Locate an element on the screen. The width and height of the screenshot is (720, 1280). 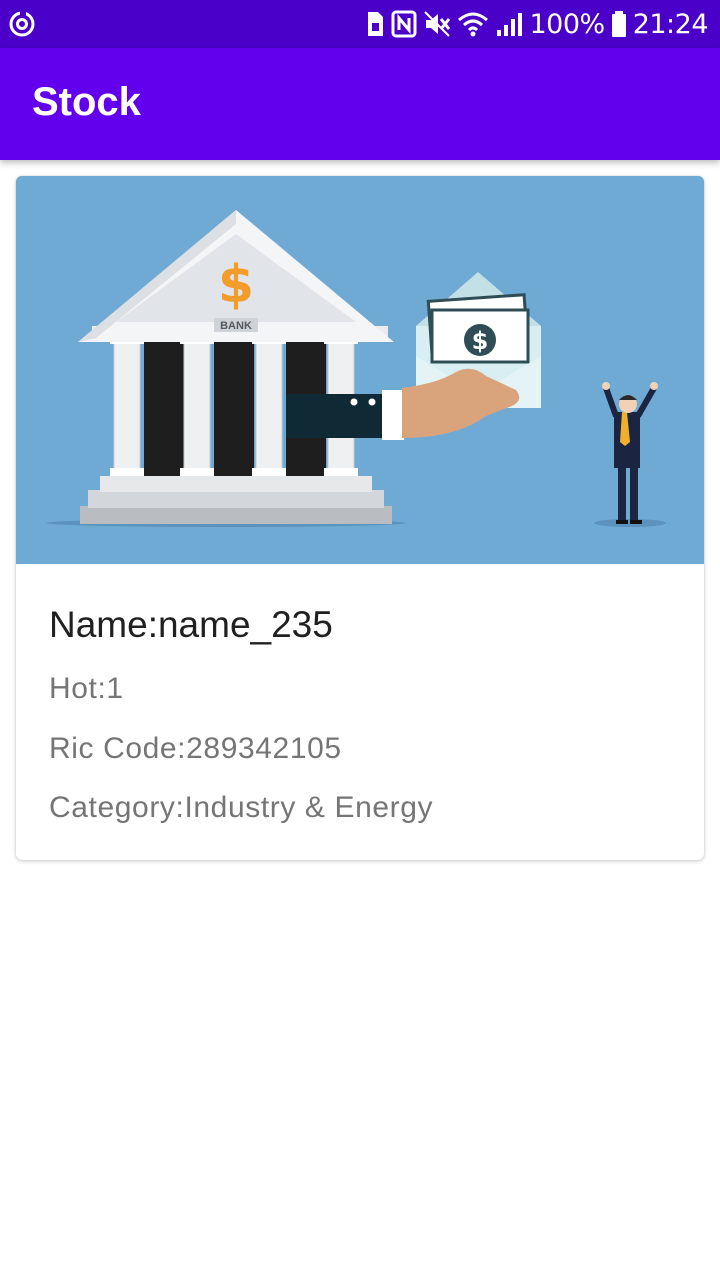
stock-ric-code: Ric Code:289342105 is located at coordinates (195, 748).